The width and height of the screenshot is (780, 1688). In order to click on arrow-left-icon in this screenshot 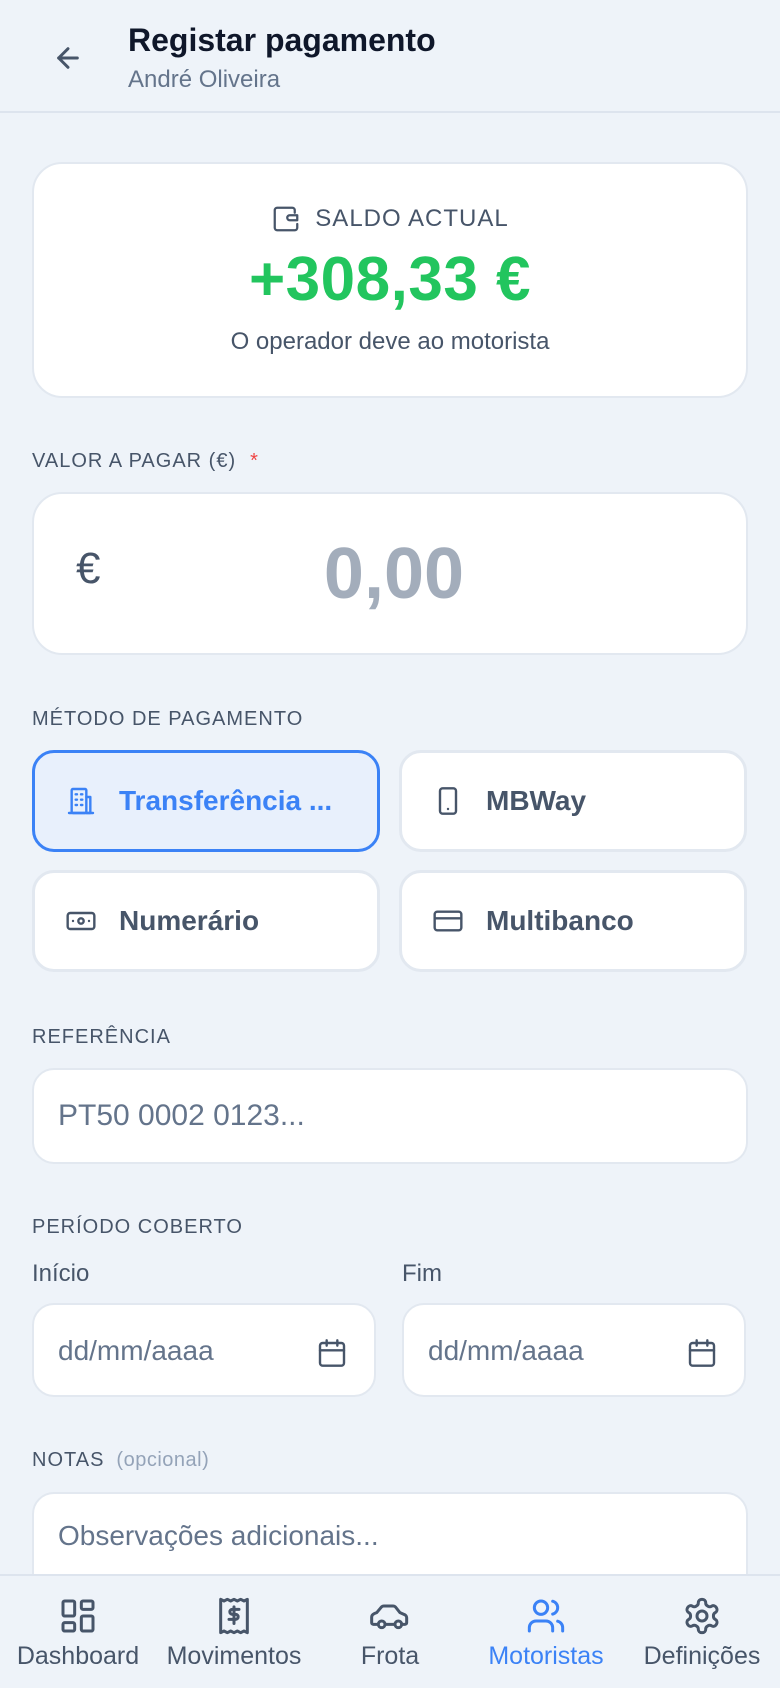, I will do `click(68, 58)`.